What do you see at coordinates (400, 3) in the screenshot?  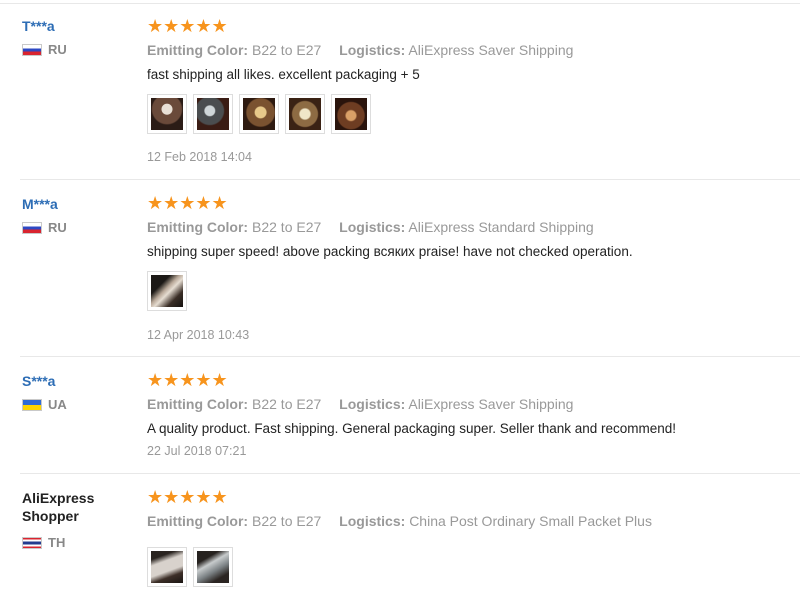 I see `top-divider` at bounding box center [400, 3].